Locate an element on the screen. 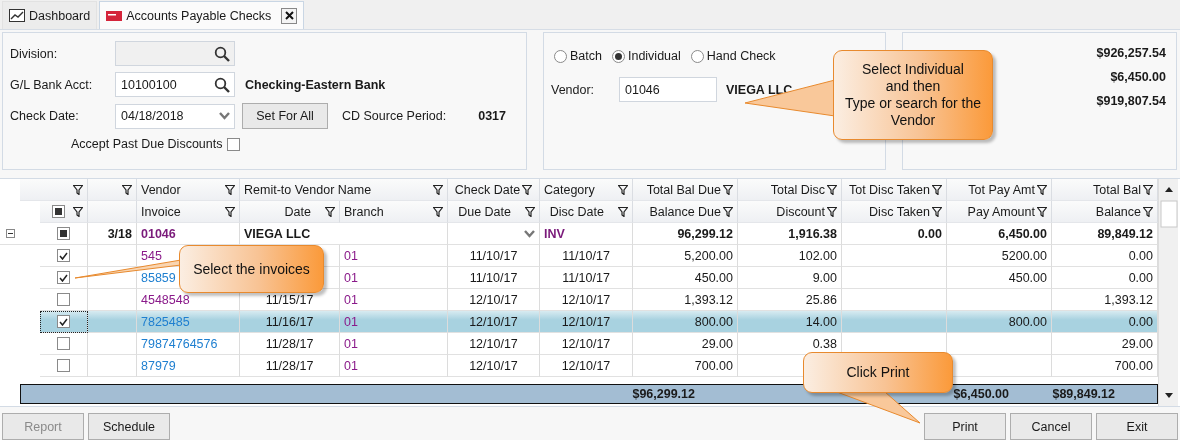 The image size is (1180, 440). column-header: Discount is located at coordinates (790, 212).